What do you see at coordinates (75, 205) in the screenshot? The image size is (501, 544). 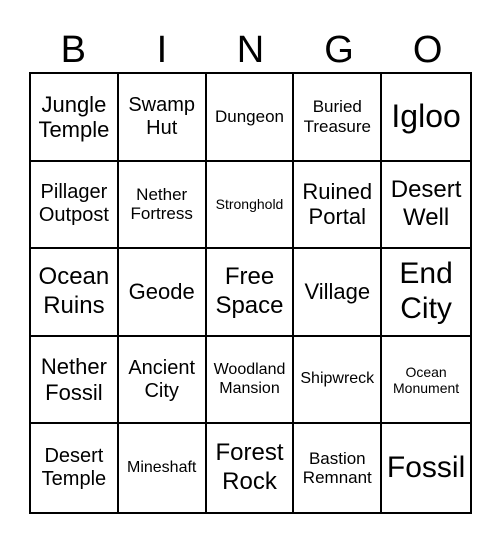 I see `bingo-cell: Pillager Outpost` at bounding box center [75, 205].